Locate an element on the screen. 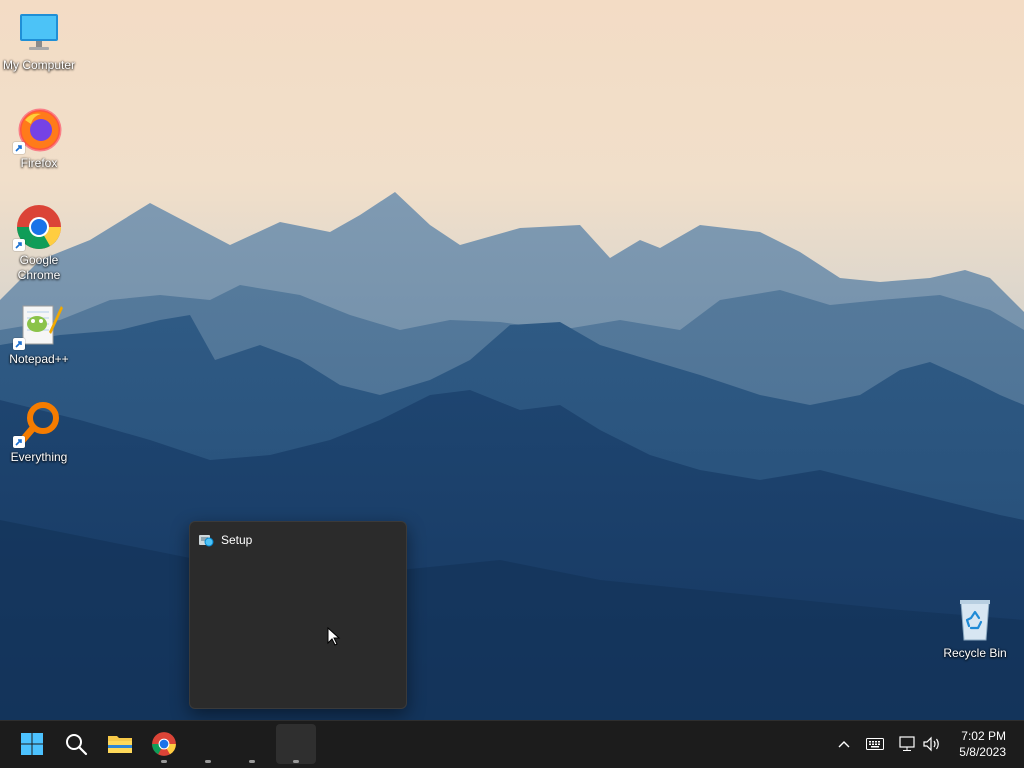  volume-icon is located at coordinates (931, 744).